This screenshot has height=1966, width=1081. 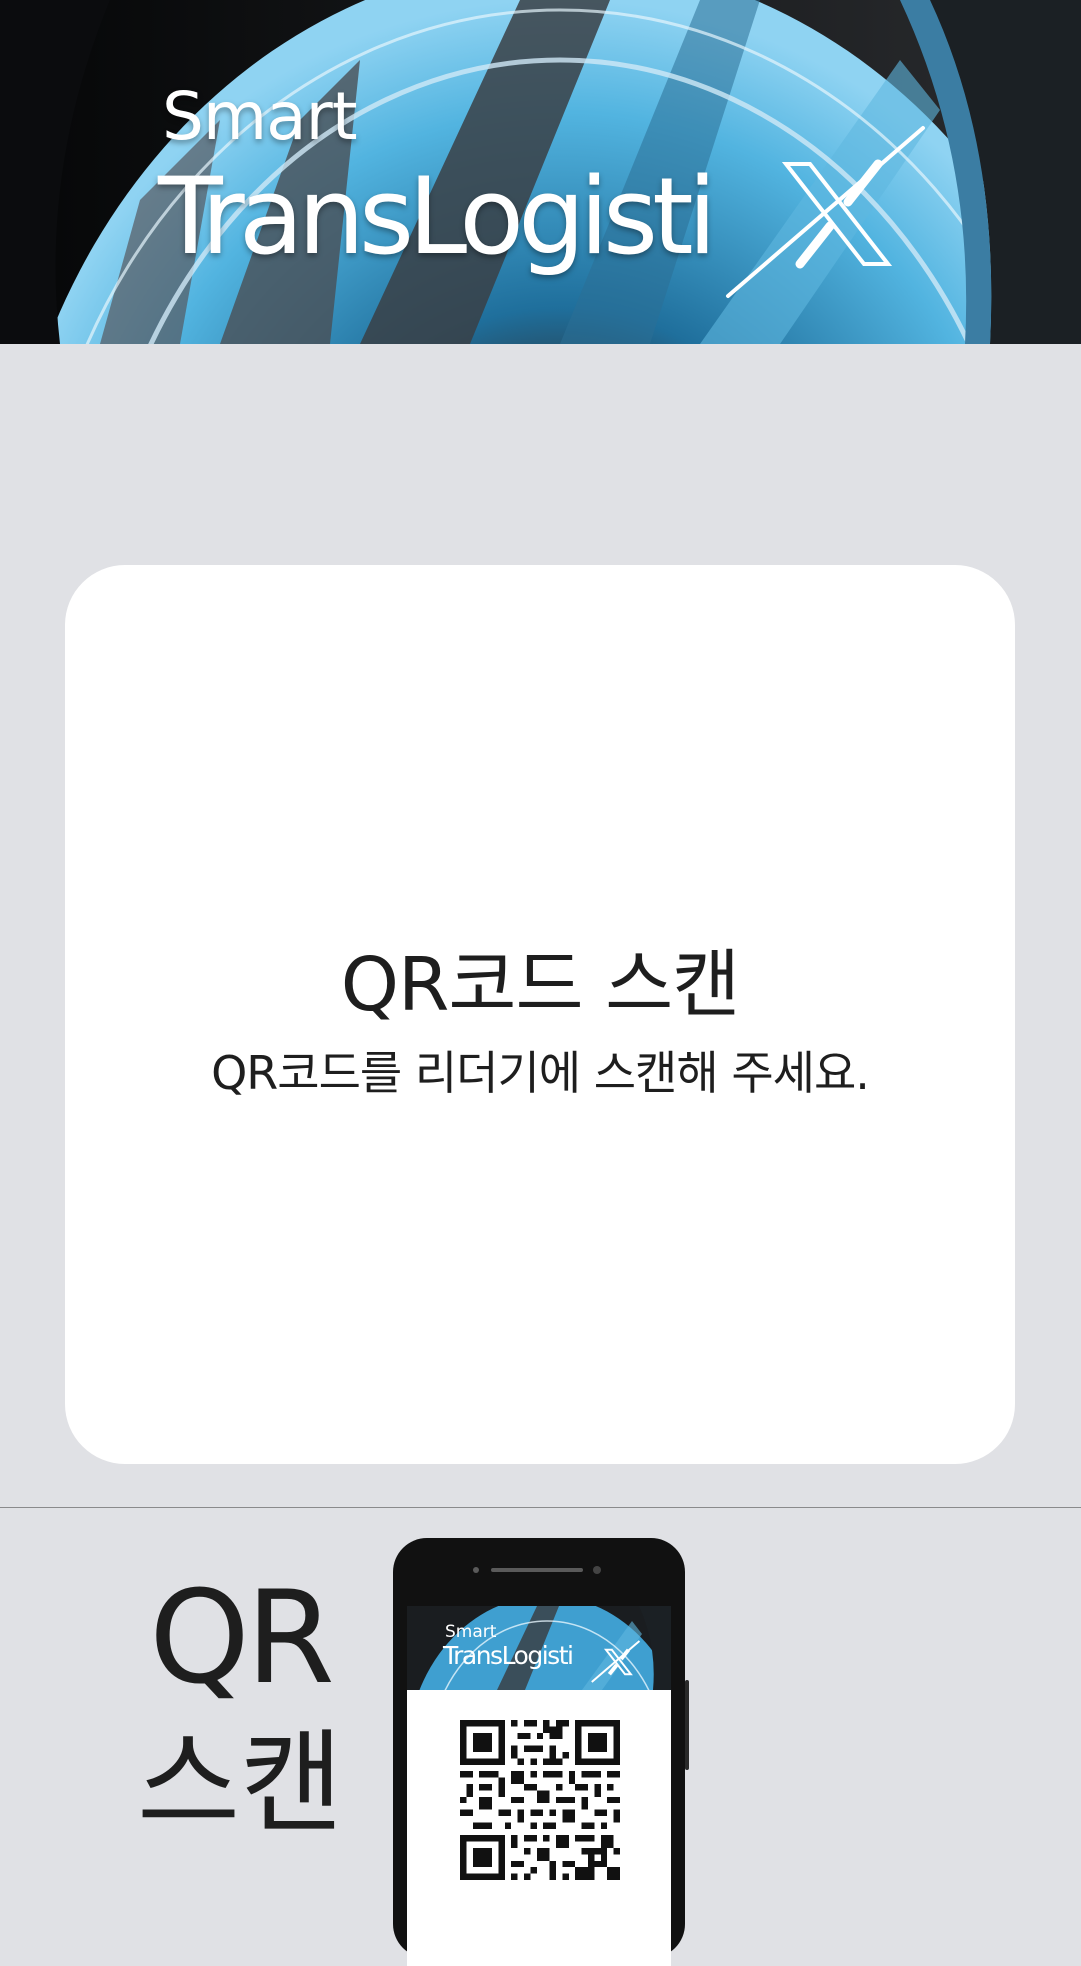 What do you see at coordinates (537, 1570) in the screenshot?
I see `phone-speaker` at bounding box center [537, 1570].